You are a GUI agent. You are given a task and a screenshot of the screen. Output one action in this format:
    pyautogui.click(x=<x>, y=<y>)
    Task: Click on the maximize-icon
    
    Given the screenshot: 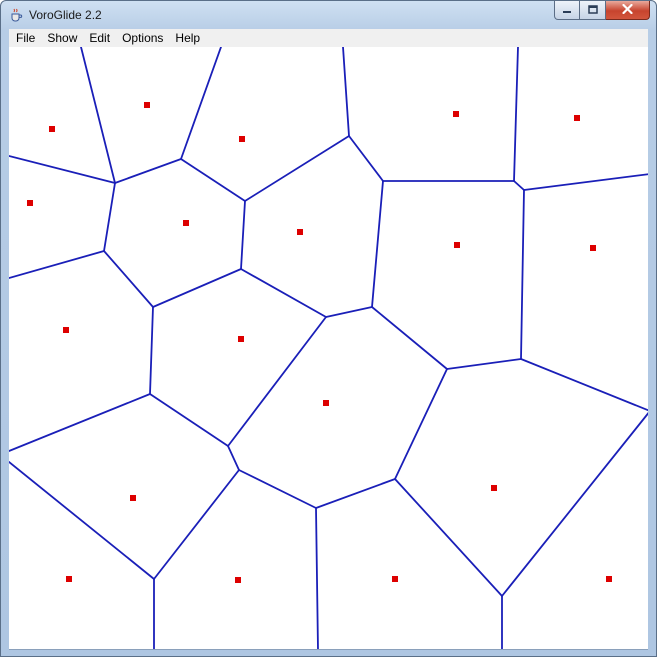 What is the action you would take?
    pyautogui.click(x=592, y=10)
    